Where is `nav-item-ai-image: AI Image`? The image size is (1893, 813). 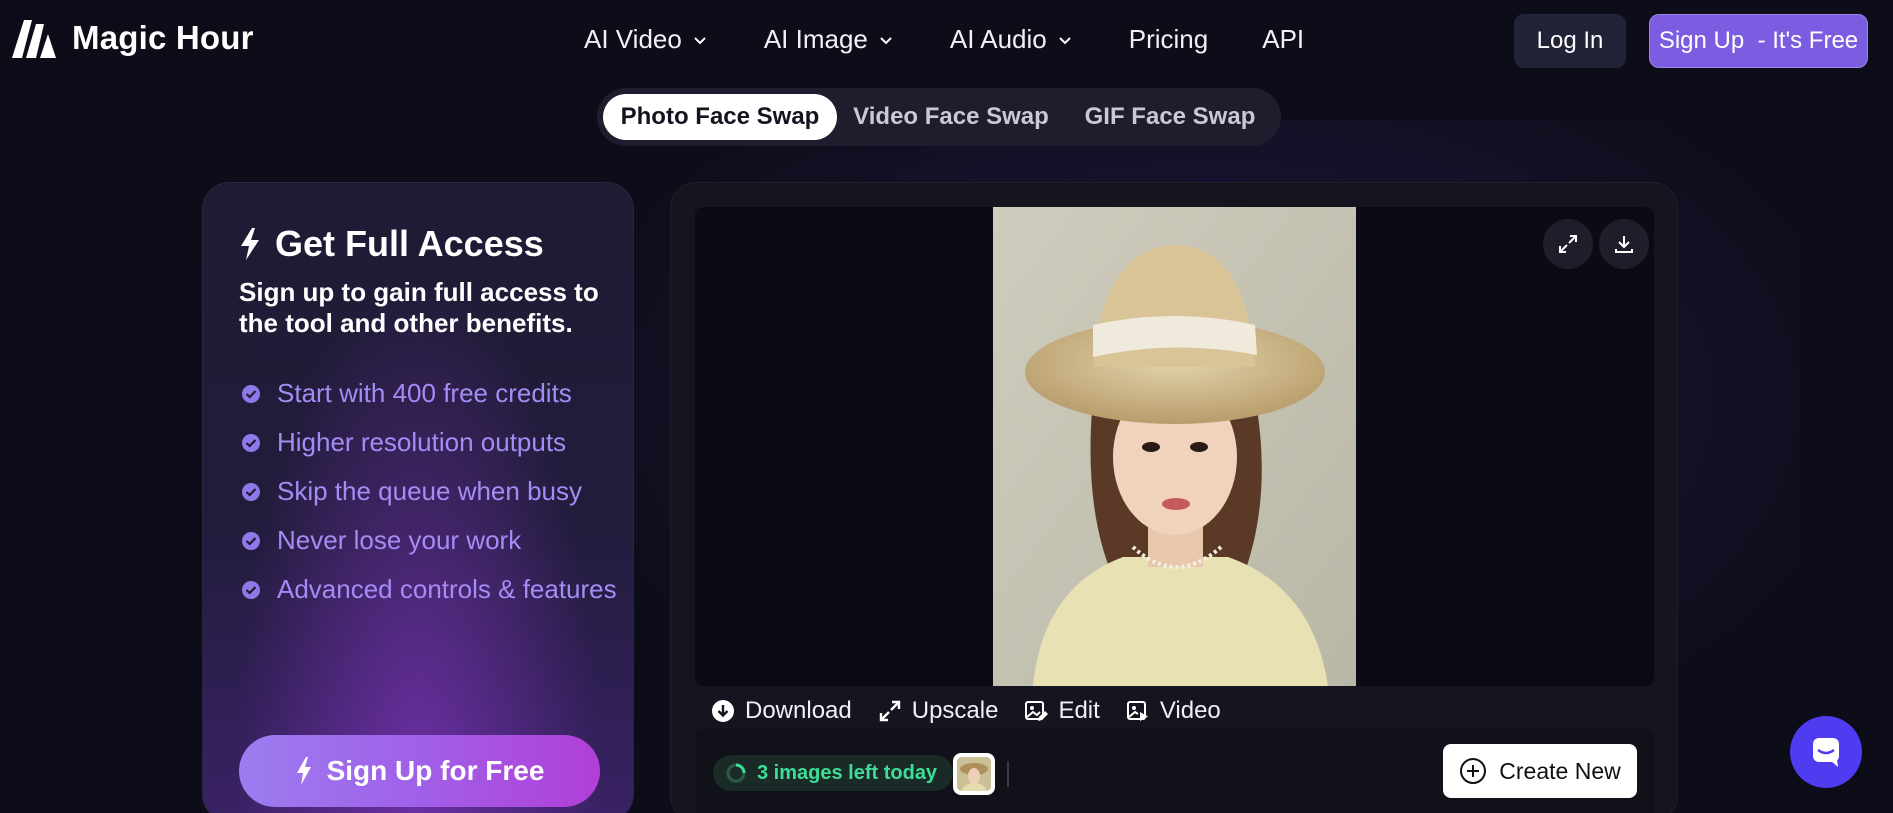 nav-item-ai-image: AI Image is located at coordinates (829, 39).